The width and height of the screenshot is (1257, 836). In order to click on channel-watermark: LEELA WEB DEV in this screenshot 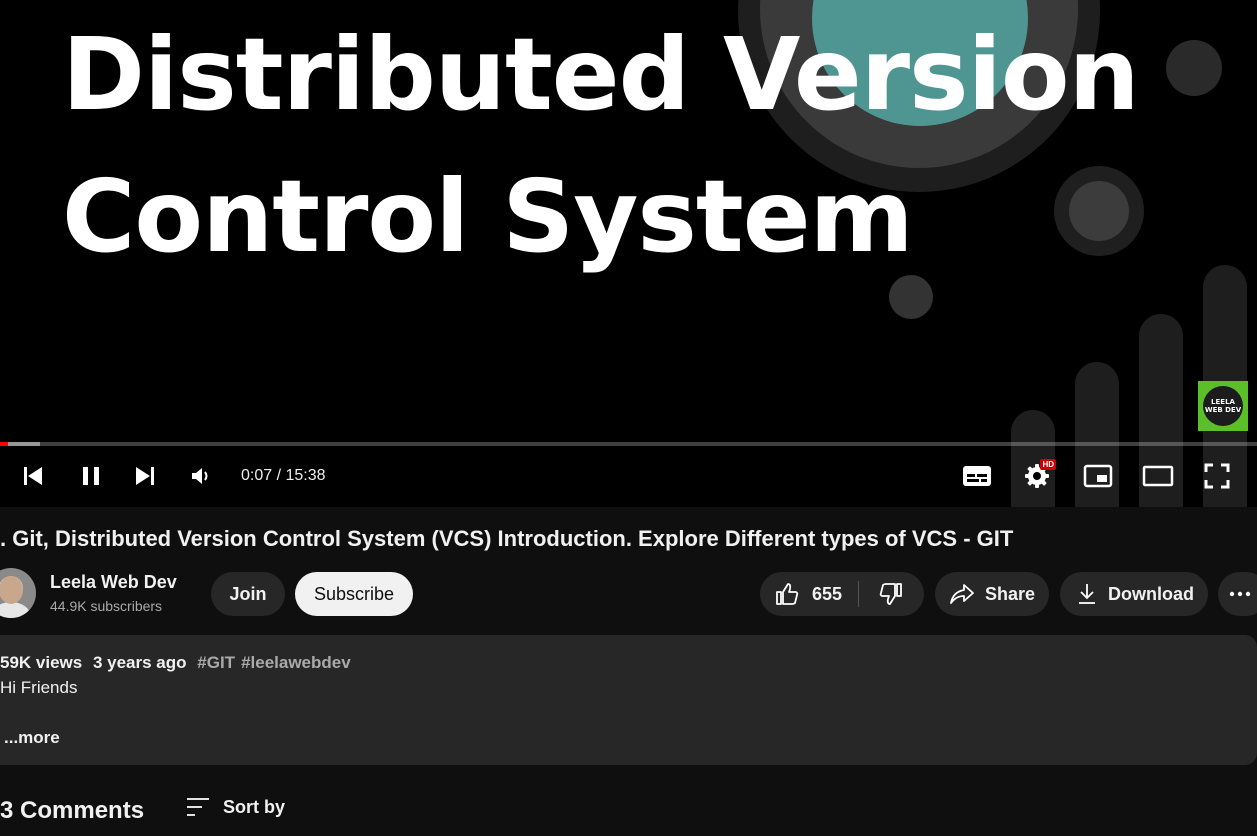, I will do `click(1223, 406)`.